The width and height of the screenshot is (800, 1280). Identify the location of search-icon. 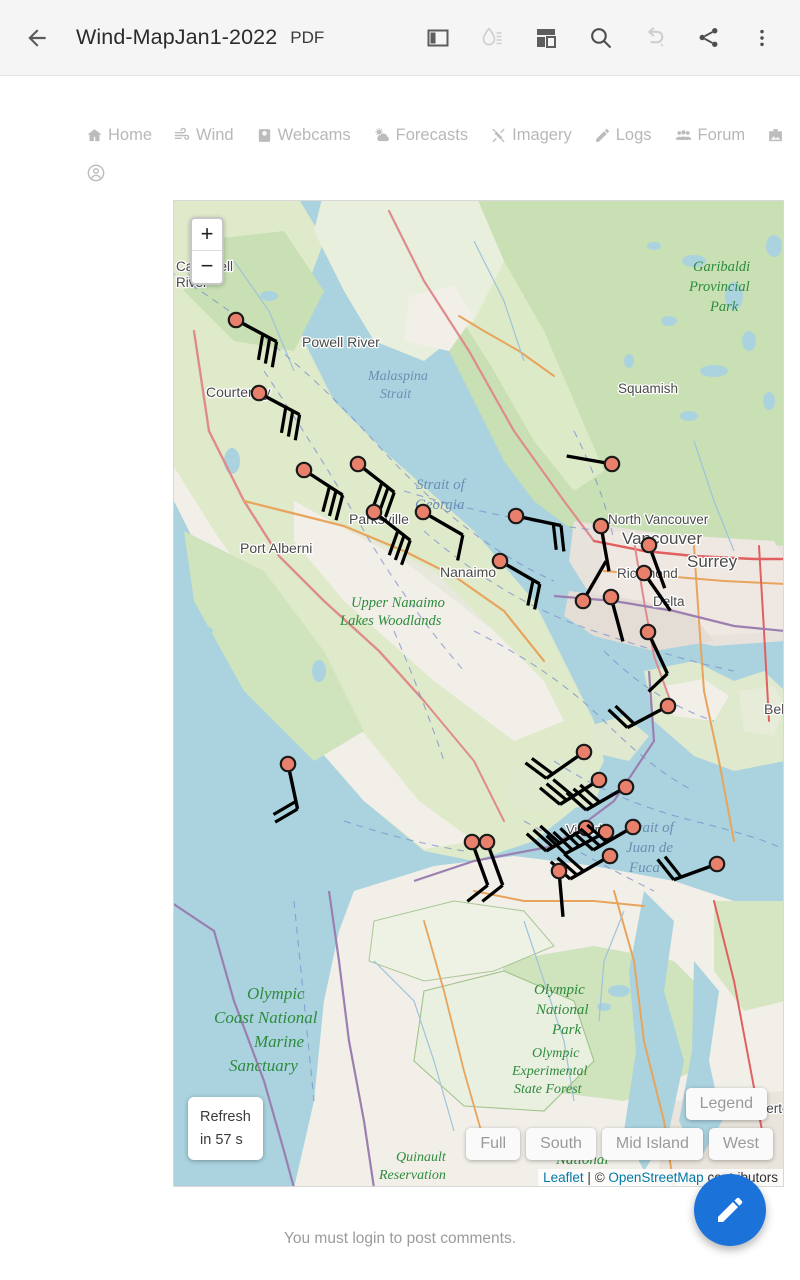
(600, 38).